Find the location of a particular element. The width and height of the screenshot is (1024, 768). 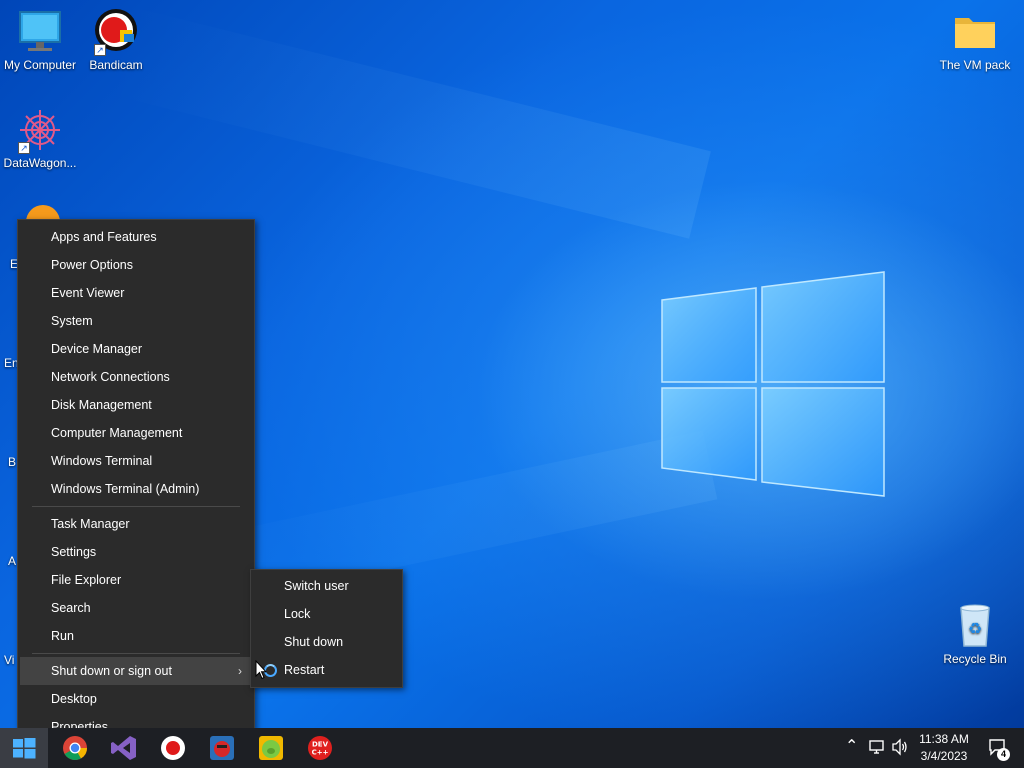

desktop-icon-label: Recycle Bin is located at coordinates (975, 659).